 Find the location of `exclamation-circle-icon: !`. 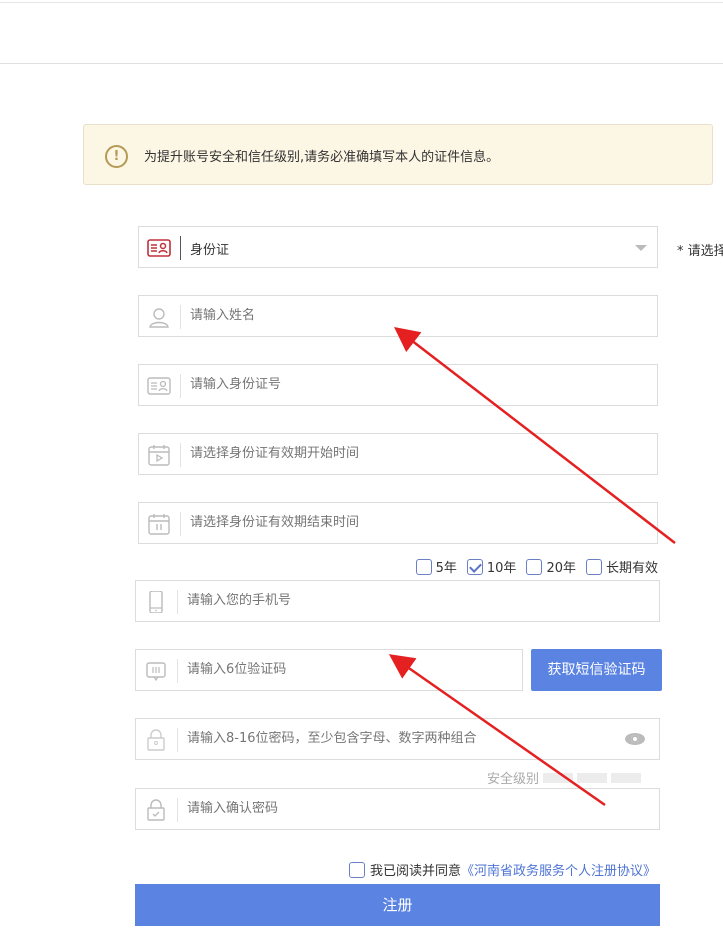

exclamation-circle-icon: ! is located at coordinates (116, 156).